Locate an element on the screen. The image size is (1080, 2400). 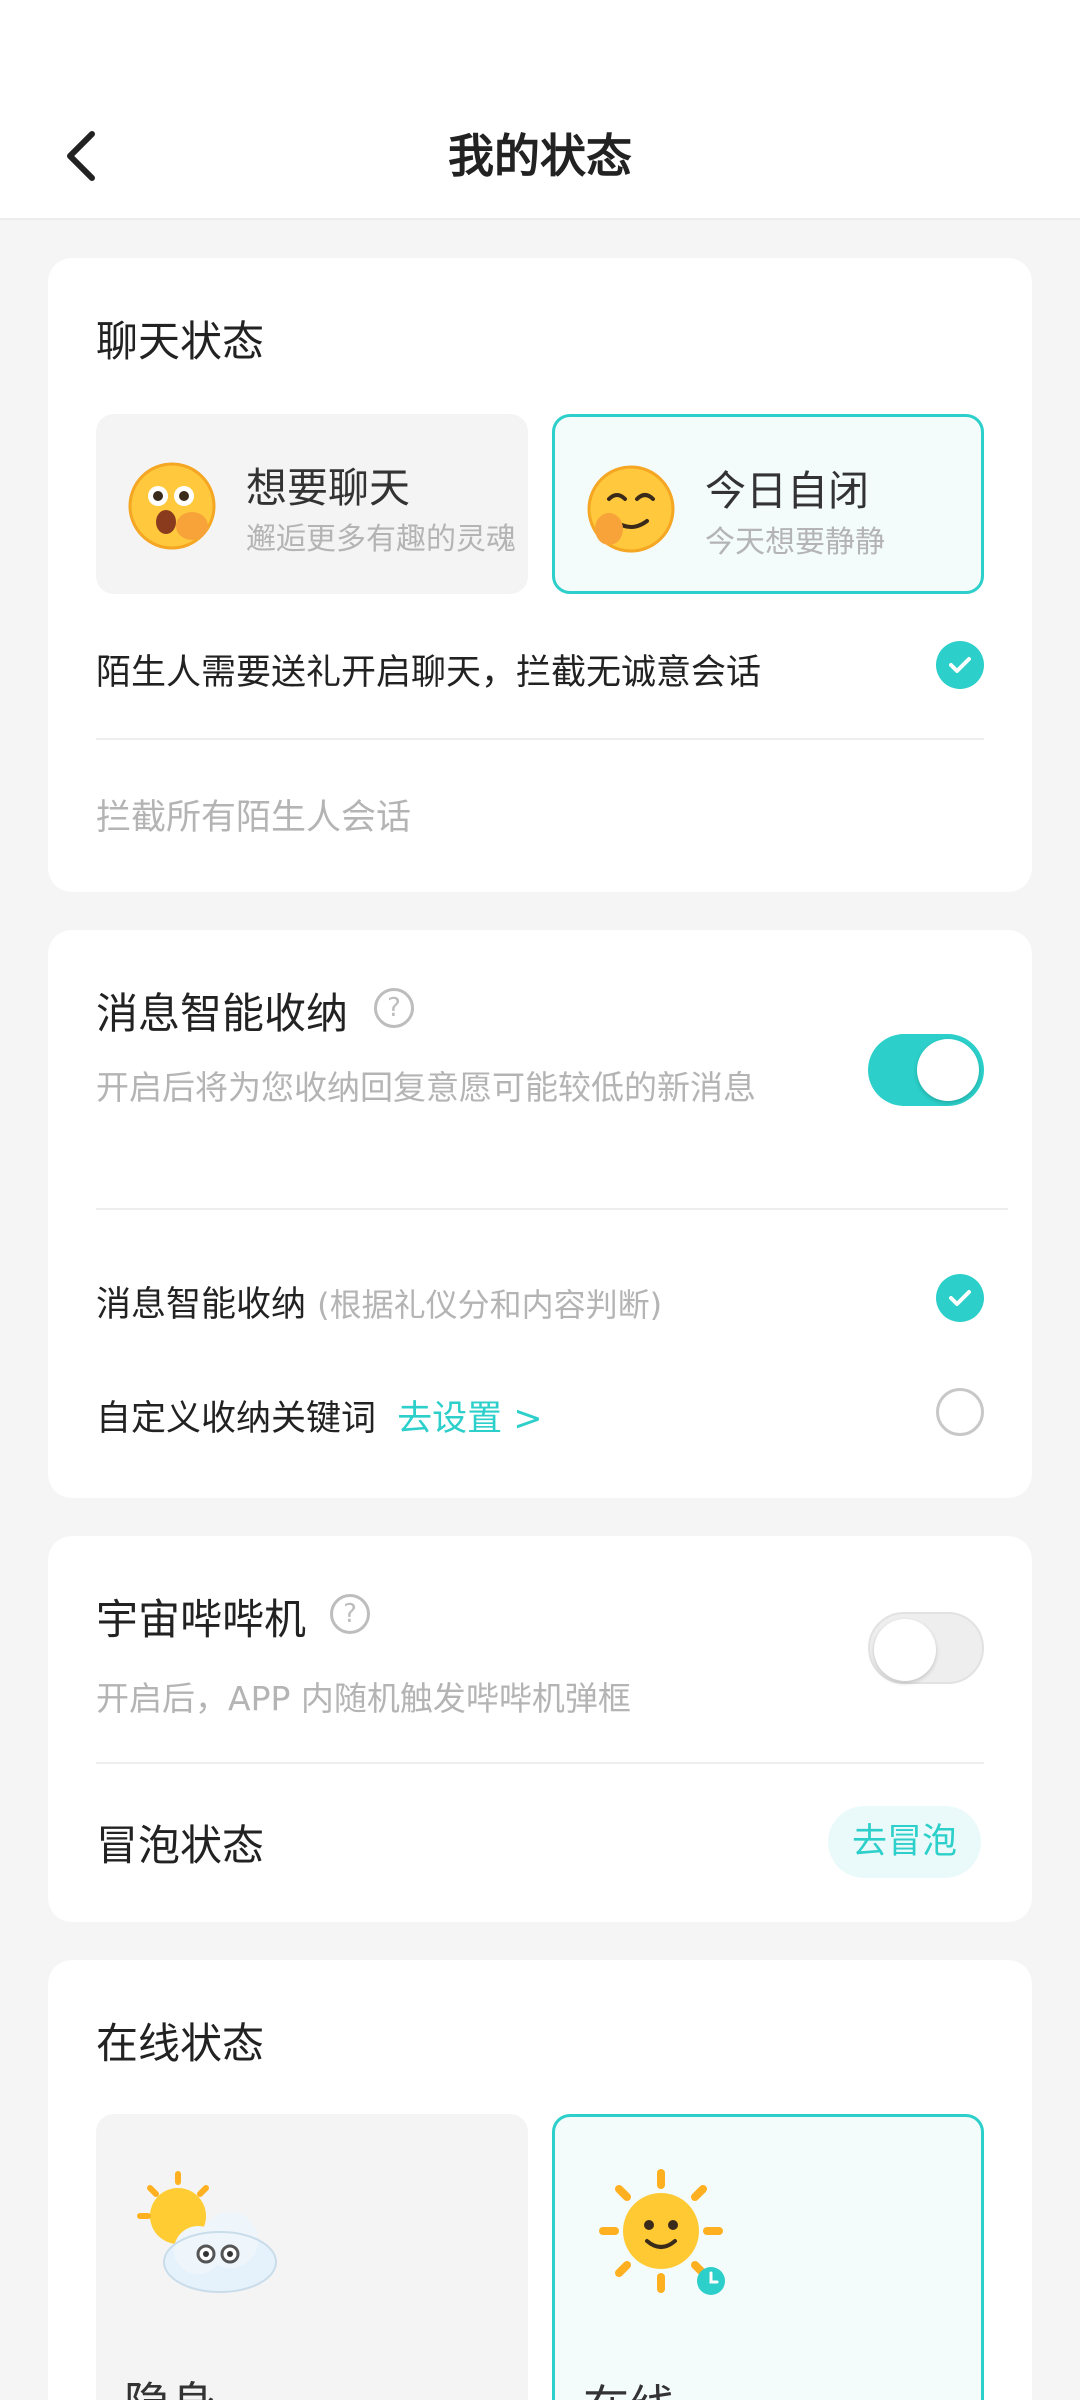
waving-face-icon is located at coordinates (631, 509).